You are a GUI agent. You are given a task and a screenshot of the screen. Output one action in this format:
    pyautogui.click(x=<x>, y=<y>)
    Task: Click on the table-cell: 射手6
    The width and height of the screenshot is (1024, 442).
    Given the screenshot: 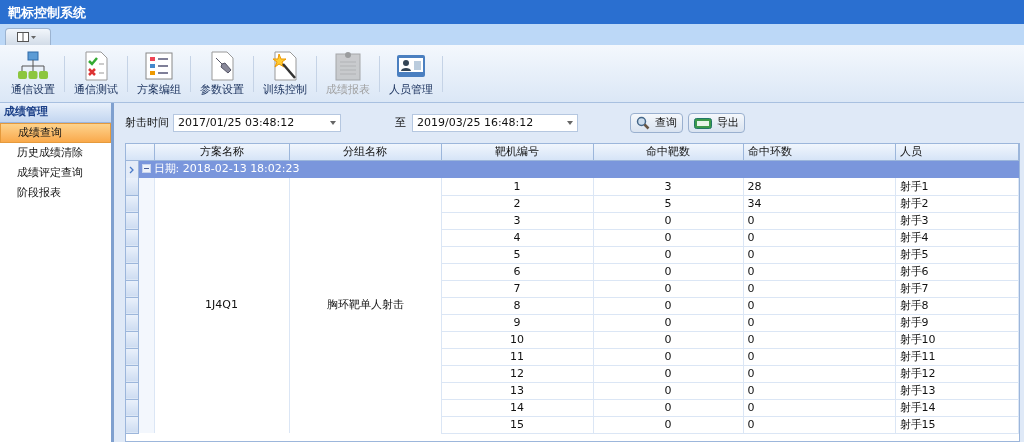 What is the action you would take?
    pyautogui.click(x=957, y=271)
    